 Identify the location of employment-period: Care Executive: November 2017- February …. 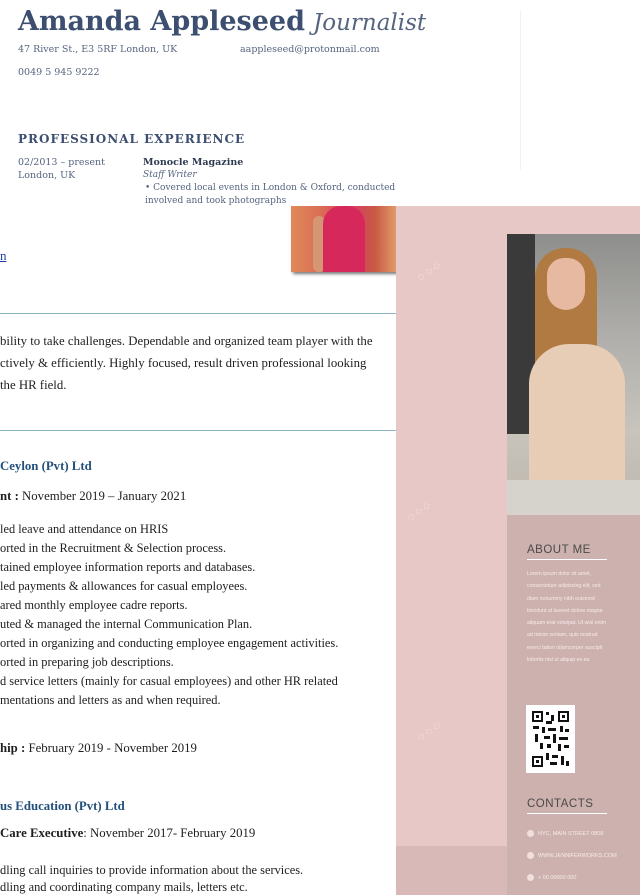
(127, 833).